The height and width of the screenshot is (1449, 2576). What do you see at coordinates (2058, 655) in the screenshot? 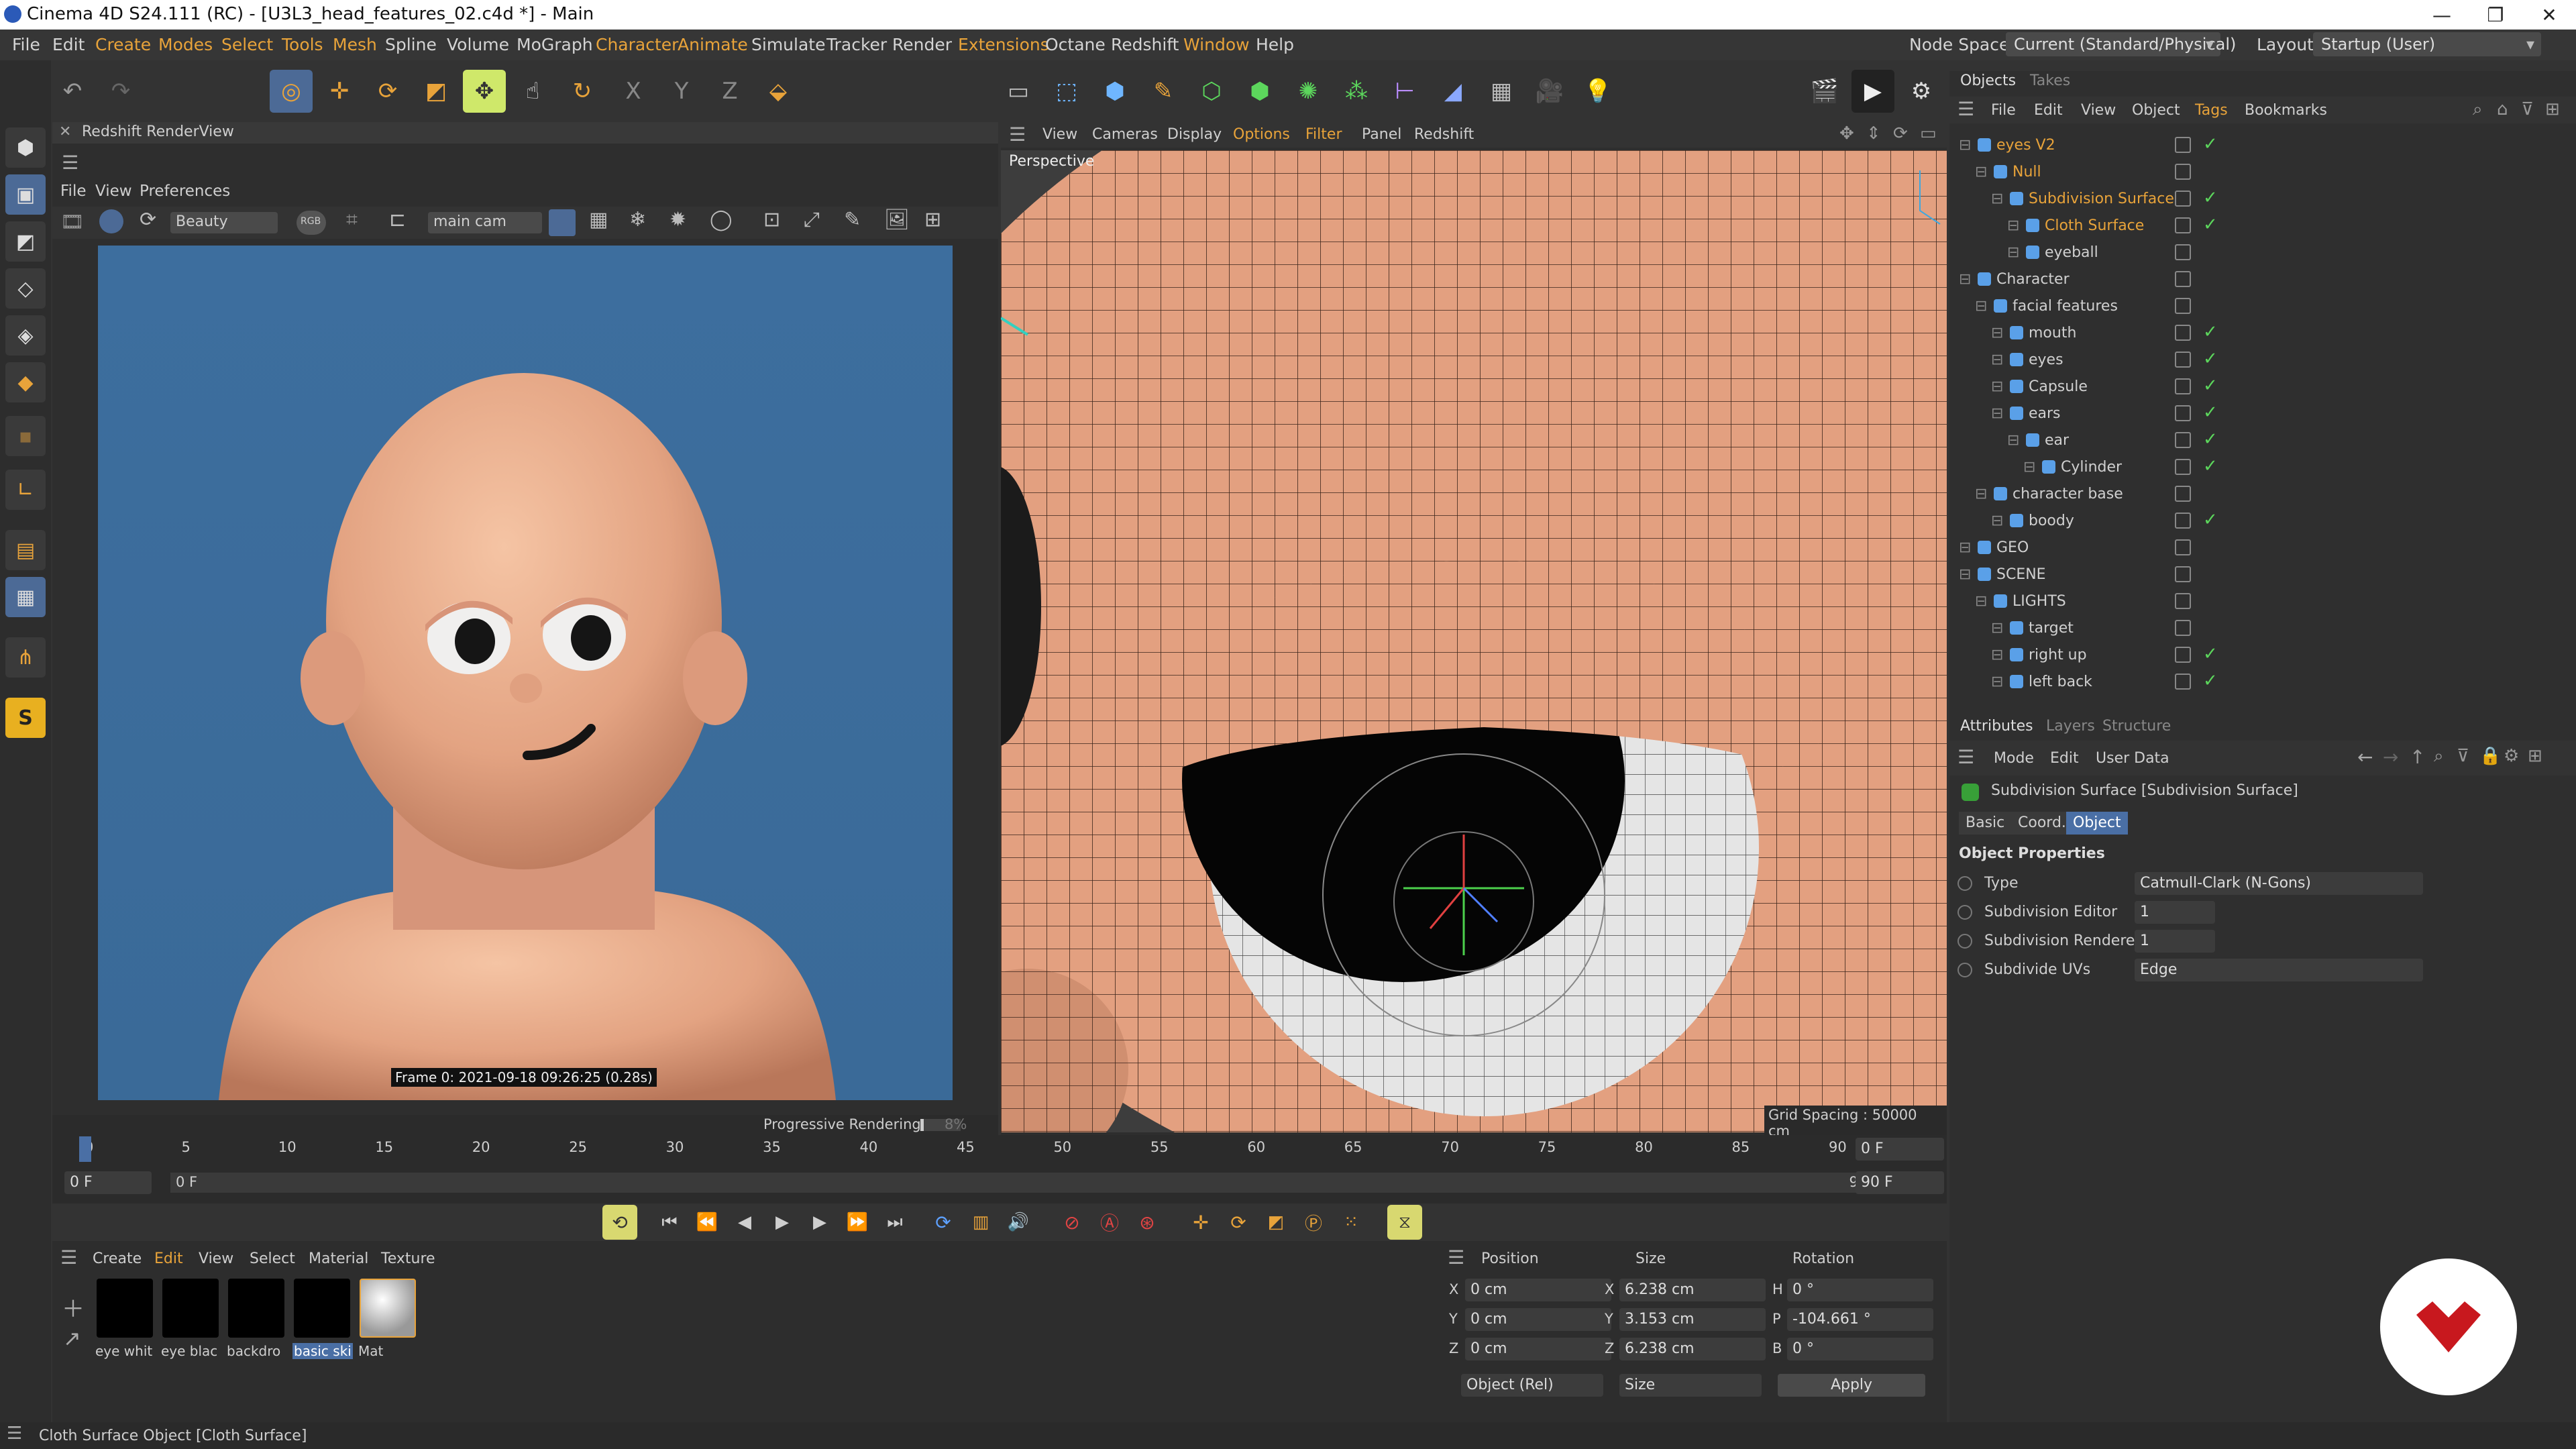
I see `object-name: right up` at bounding box center [2058, 655].